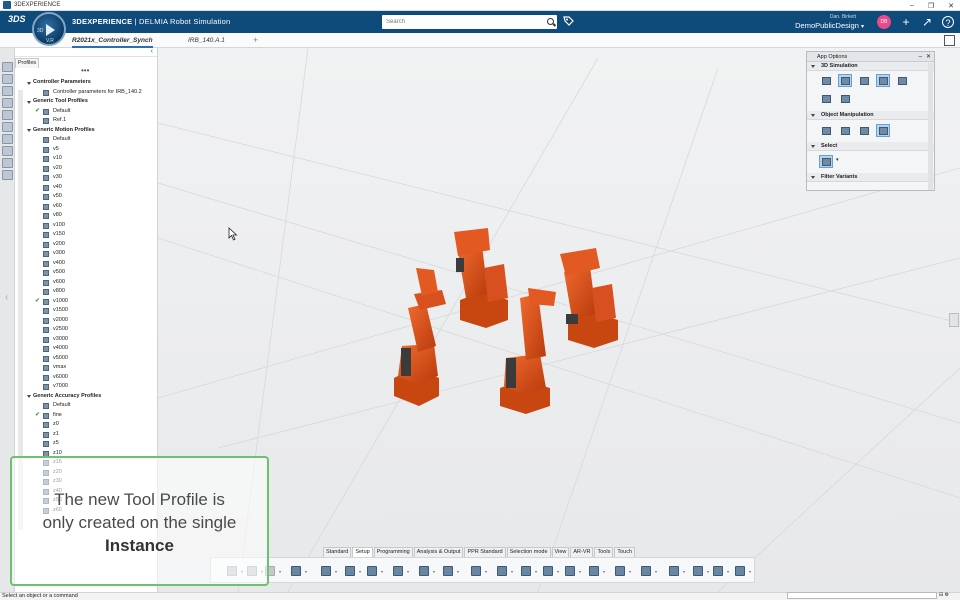 This screenshot has width=960, height=600. What do you see at coordinates (949, 40) in the screenshot?
I see `maximize-viewer-icon` at bounding box center [949, 40].